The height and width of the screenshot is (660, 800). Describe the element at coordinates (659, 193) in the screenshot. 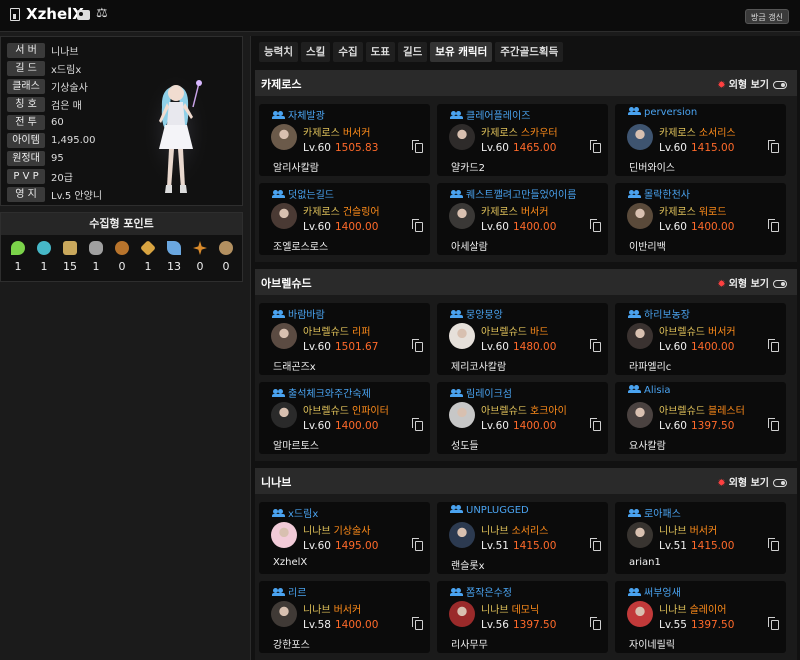

I see `guild-name: 몰락한천사` at that location.